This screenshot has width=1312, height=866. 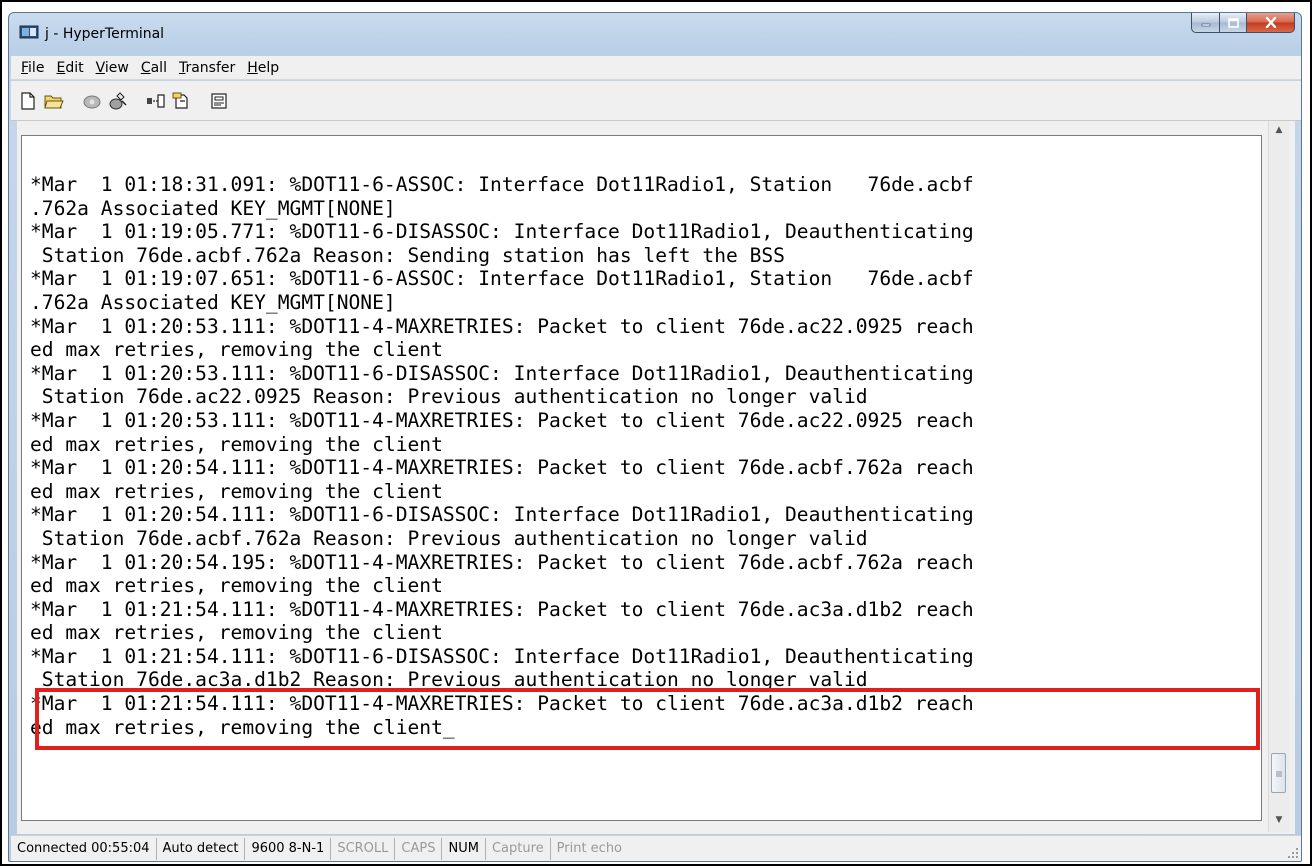 I want to click on minimize-button, so click(x=1205, y=23).